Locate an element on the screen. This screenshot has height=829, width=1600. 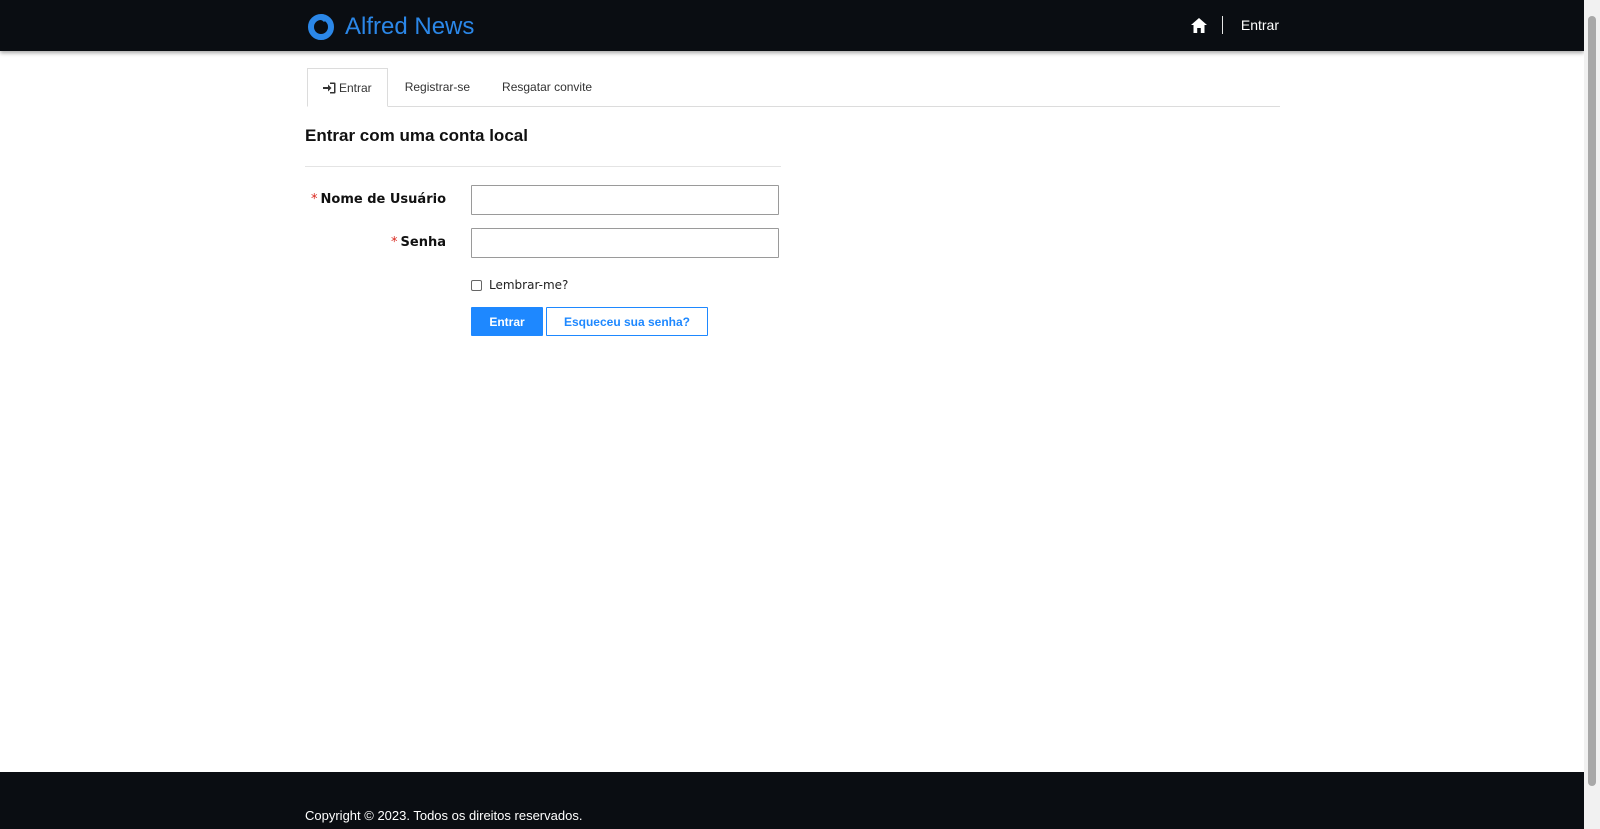
tab-login-label: Entrar is located at coordinates (355, 87).